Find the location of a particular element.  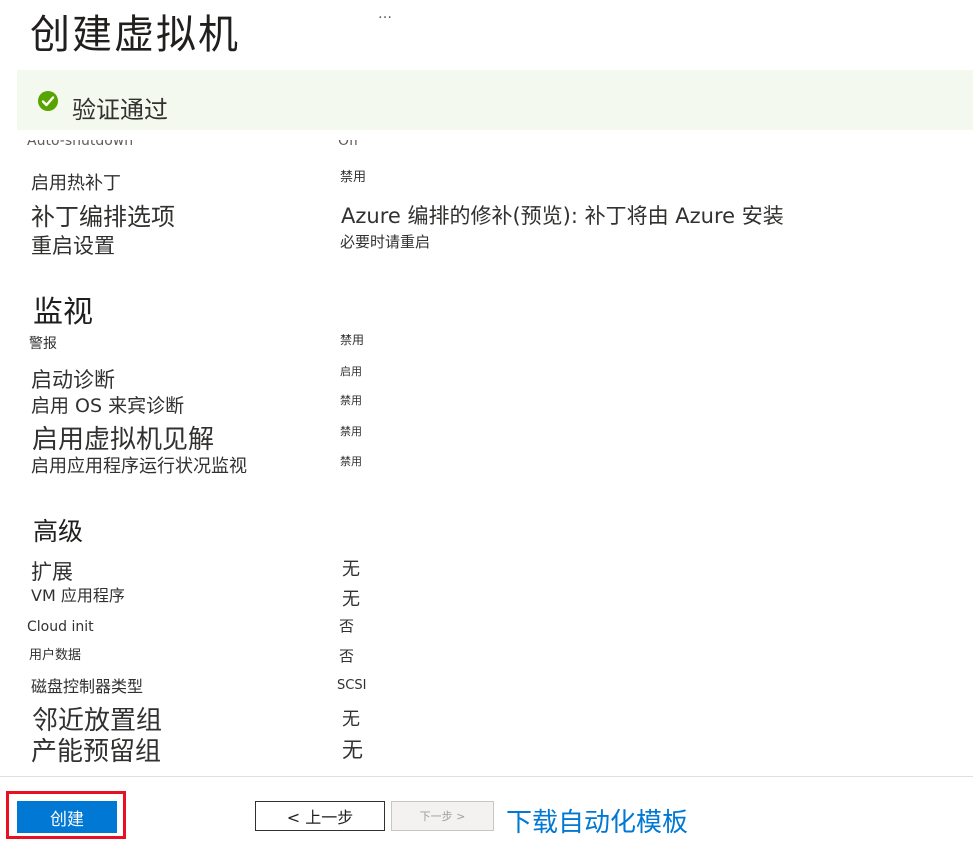

proximity-placement-group-label: 邻近放置组 is located at coordinates (97, 721).